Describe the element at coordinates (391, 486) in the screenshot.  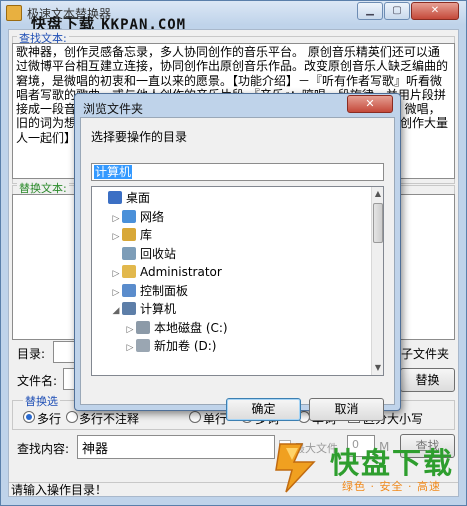
I see `logo-tagline: 绿色 · 安全 · 高速` at that location.